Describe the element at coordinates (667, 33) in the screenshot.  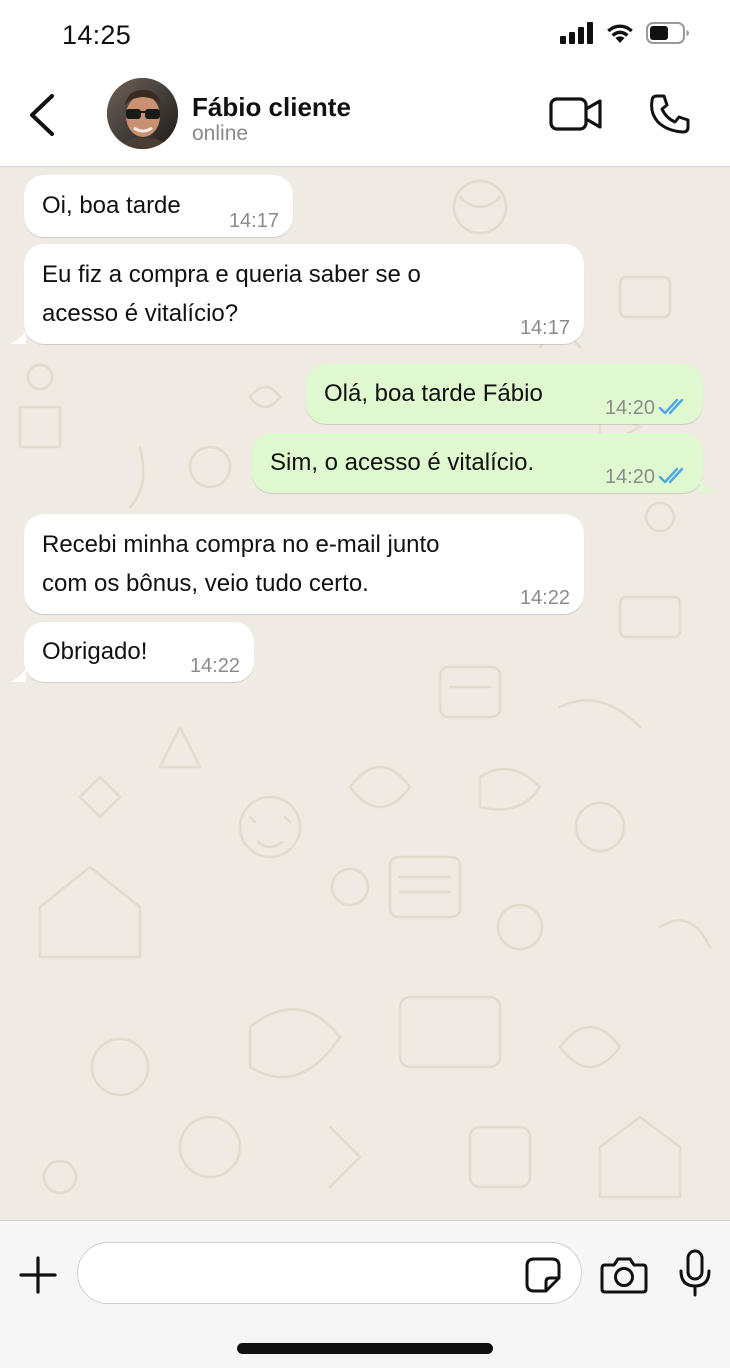
I see `battery-icon` at that location.